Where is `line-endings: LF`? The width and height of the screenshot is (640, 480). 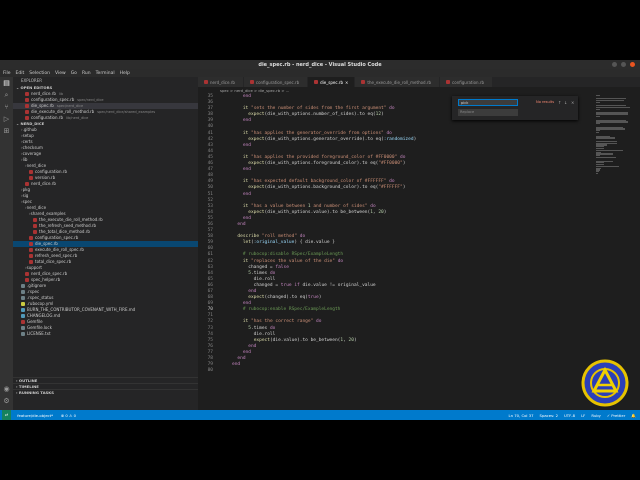
line-endings: LF is located at coordinates (583, 415).